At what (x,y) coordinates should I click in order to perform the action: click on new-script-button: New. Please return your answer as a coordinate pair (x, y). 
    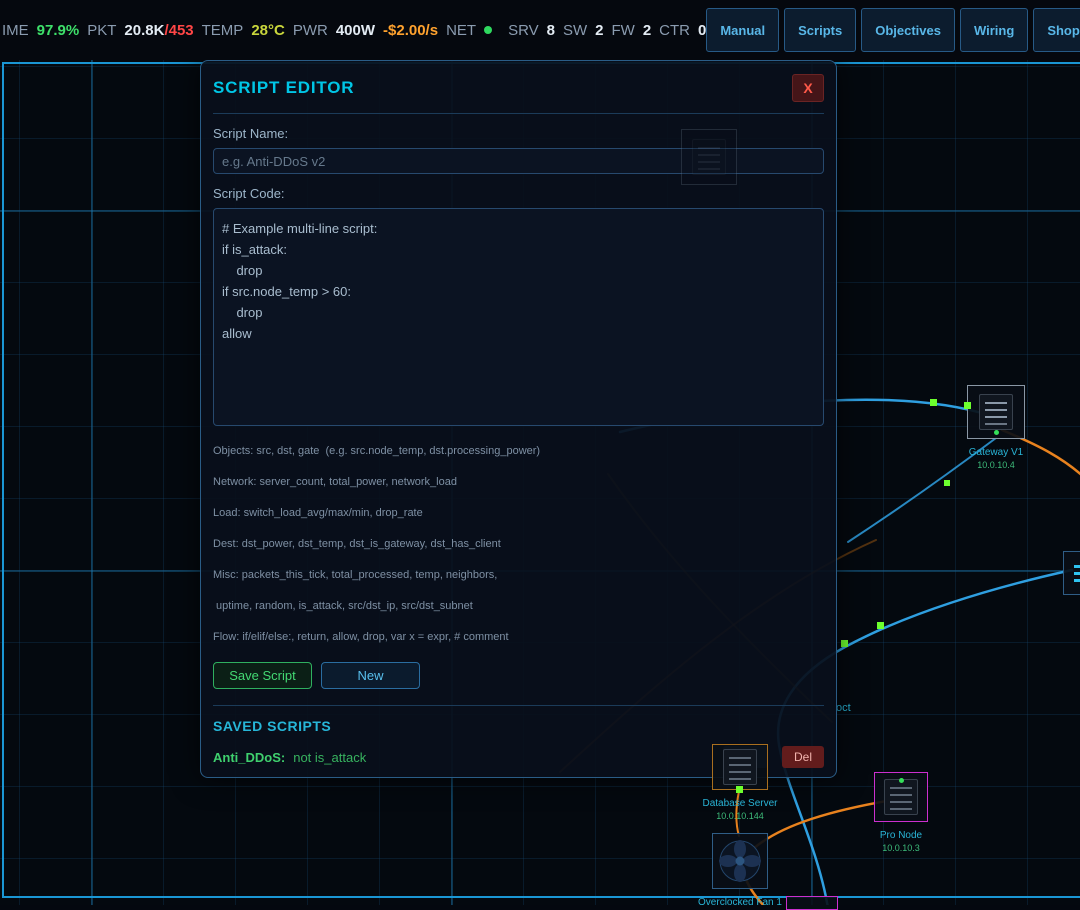
    Looking at the image, I should click on (370, 675).